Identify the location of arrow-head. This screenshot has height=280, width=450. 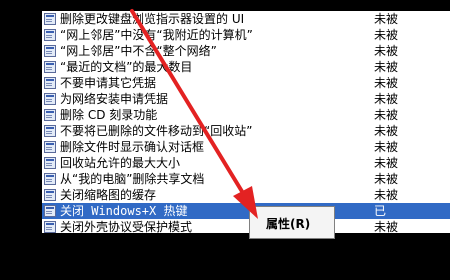
(245, 202).